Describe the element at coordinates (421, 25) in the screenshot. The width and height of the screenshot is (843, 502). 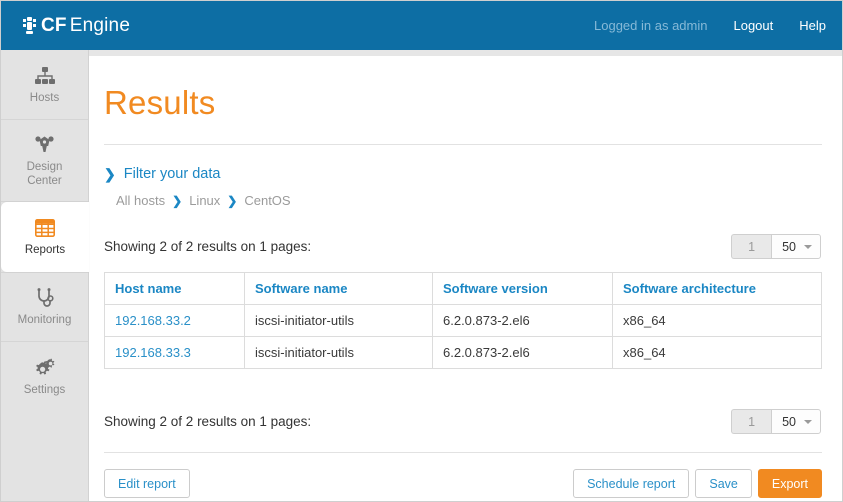
I see `top-header-bar: CF Engine Logged in as admin Logout Help` at that location.